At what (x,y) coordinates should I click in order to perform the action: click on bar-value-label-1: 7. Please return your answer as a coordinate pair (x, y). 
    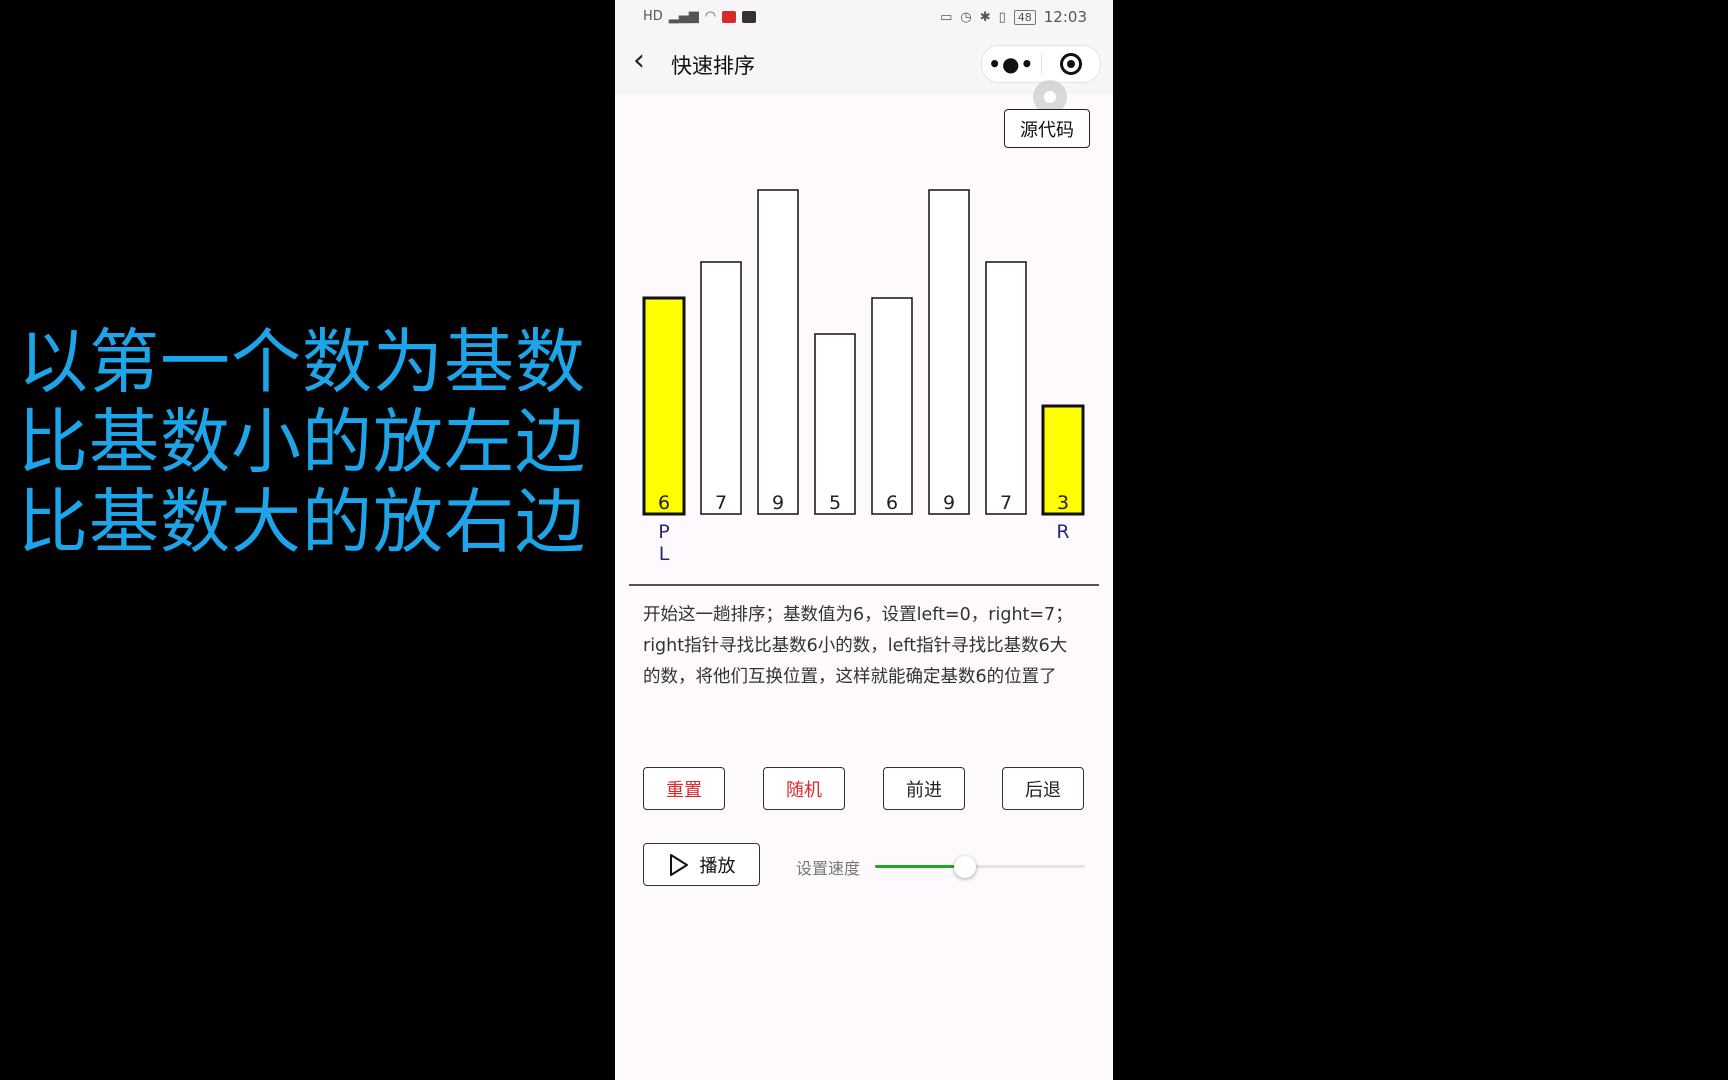
    Looking at the image, I should click on (721, 503).